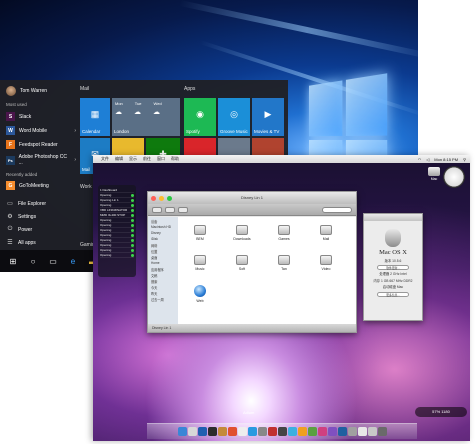 The height and width of the screenshot is (444, 476). I want to click on adium-icon, so click(222, 431).